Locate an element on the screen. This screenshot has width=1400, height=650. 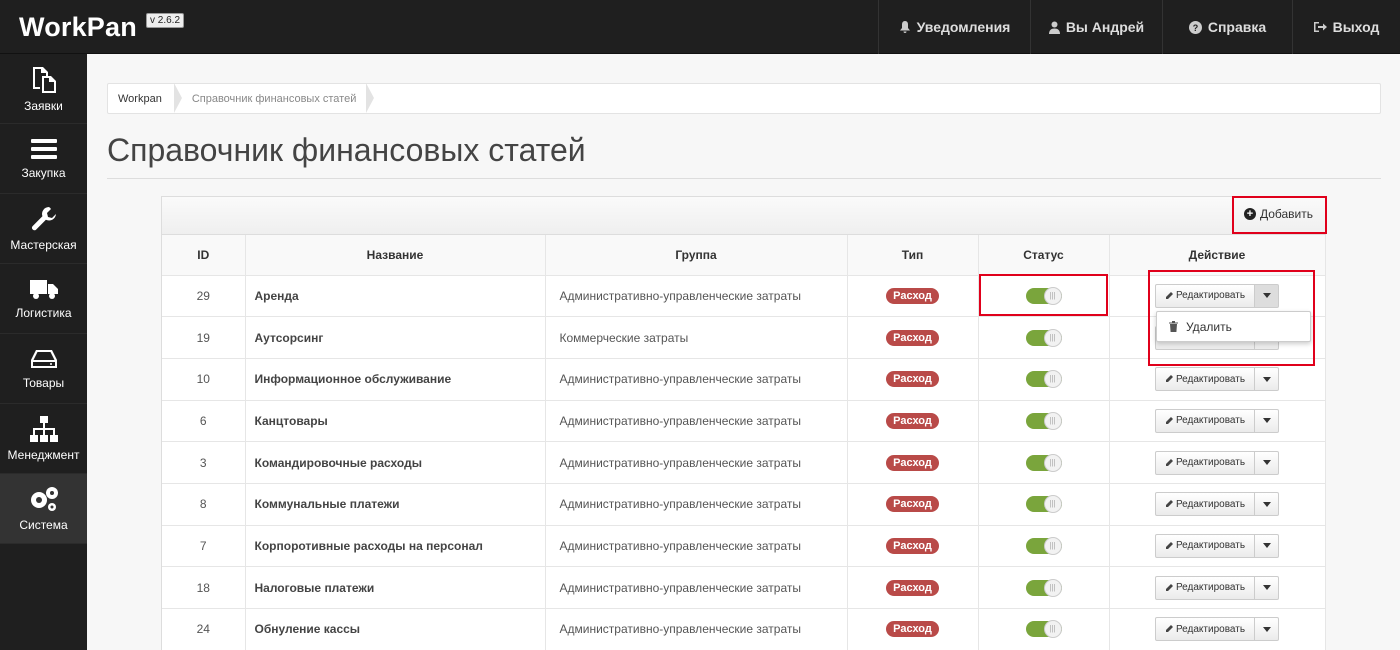
help-button: ? Справка is located at coordinates (1227, 27).